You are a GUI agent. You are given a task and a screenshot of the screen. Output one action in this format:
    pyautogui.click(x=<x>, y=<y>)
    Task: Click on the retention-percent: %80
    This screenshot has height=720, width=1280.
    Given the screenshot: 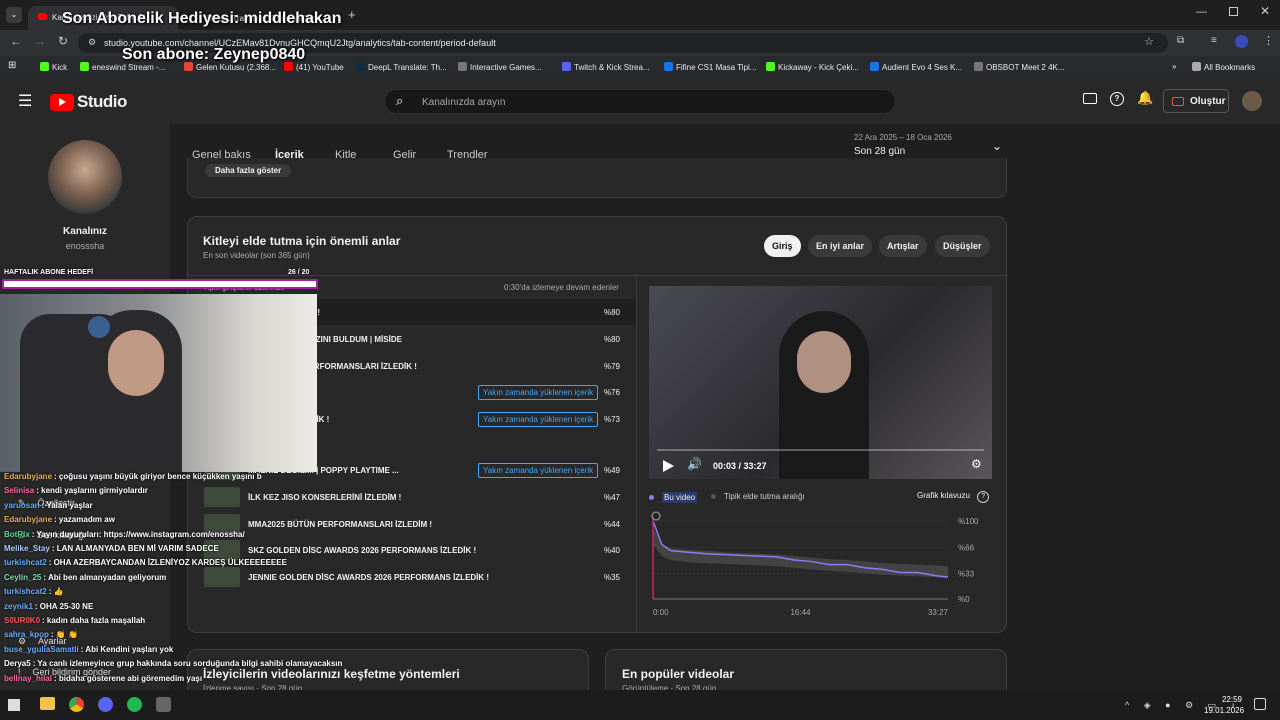 What is the action you would take?
    pyautogui.click(x=611, y=312)
    